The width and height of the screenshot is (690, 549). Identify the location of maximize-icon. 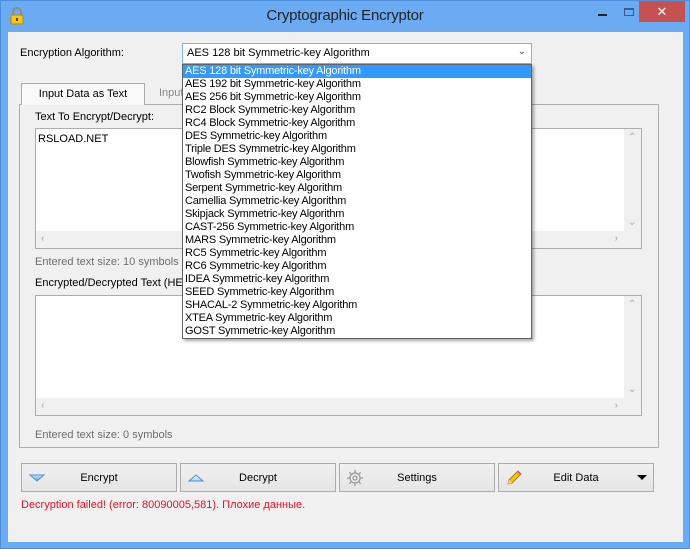
(629, 11).